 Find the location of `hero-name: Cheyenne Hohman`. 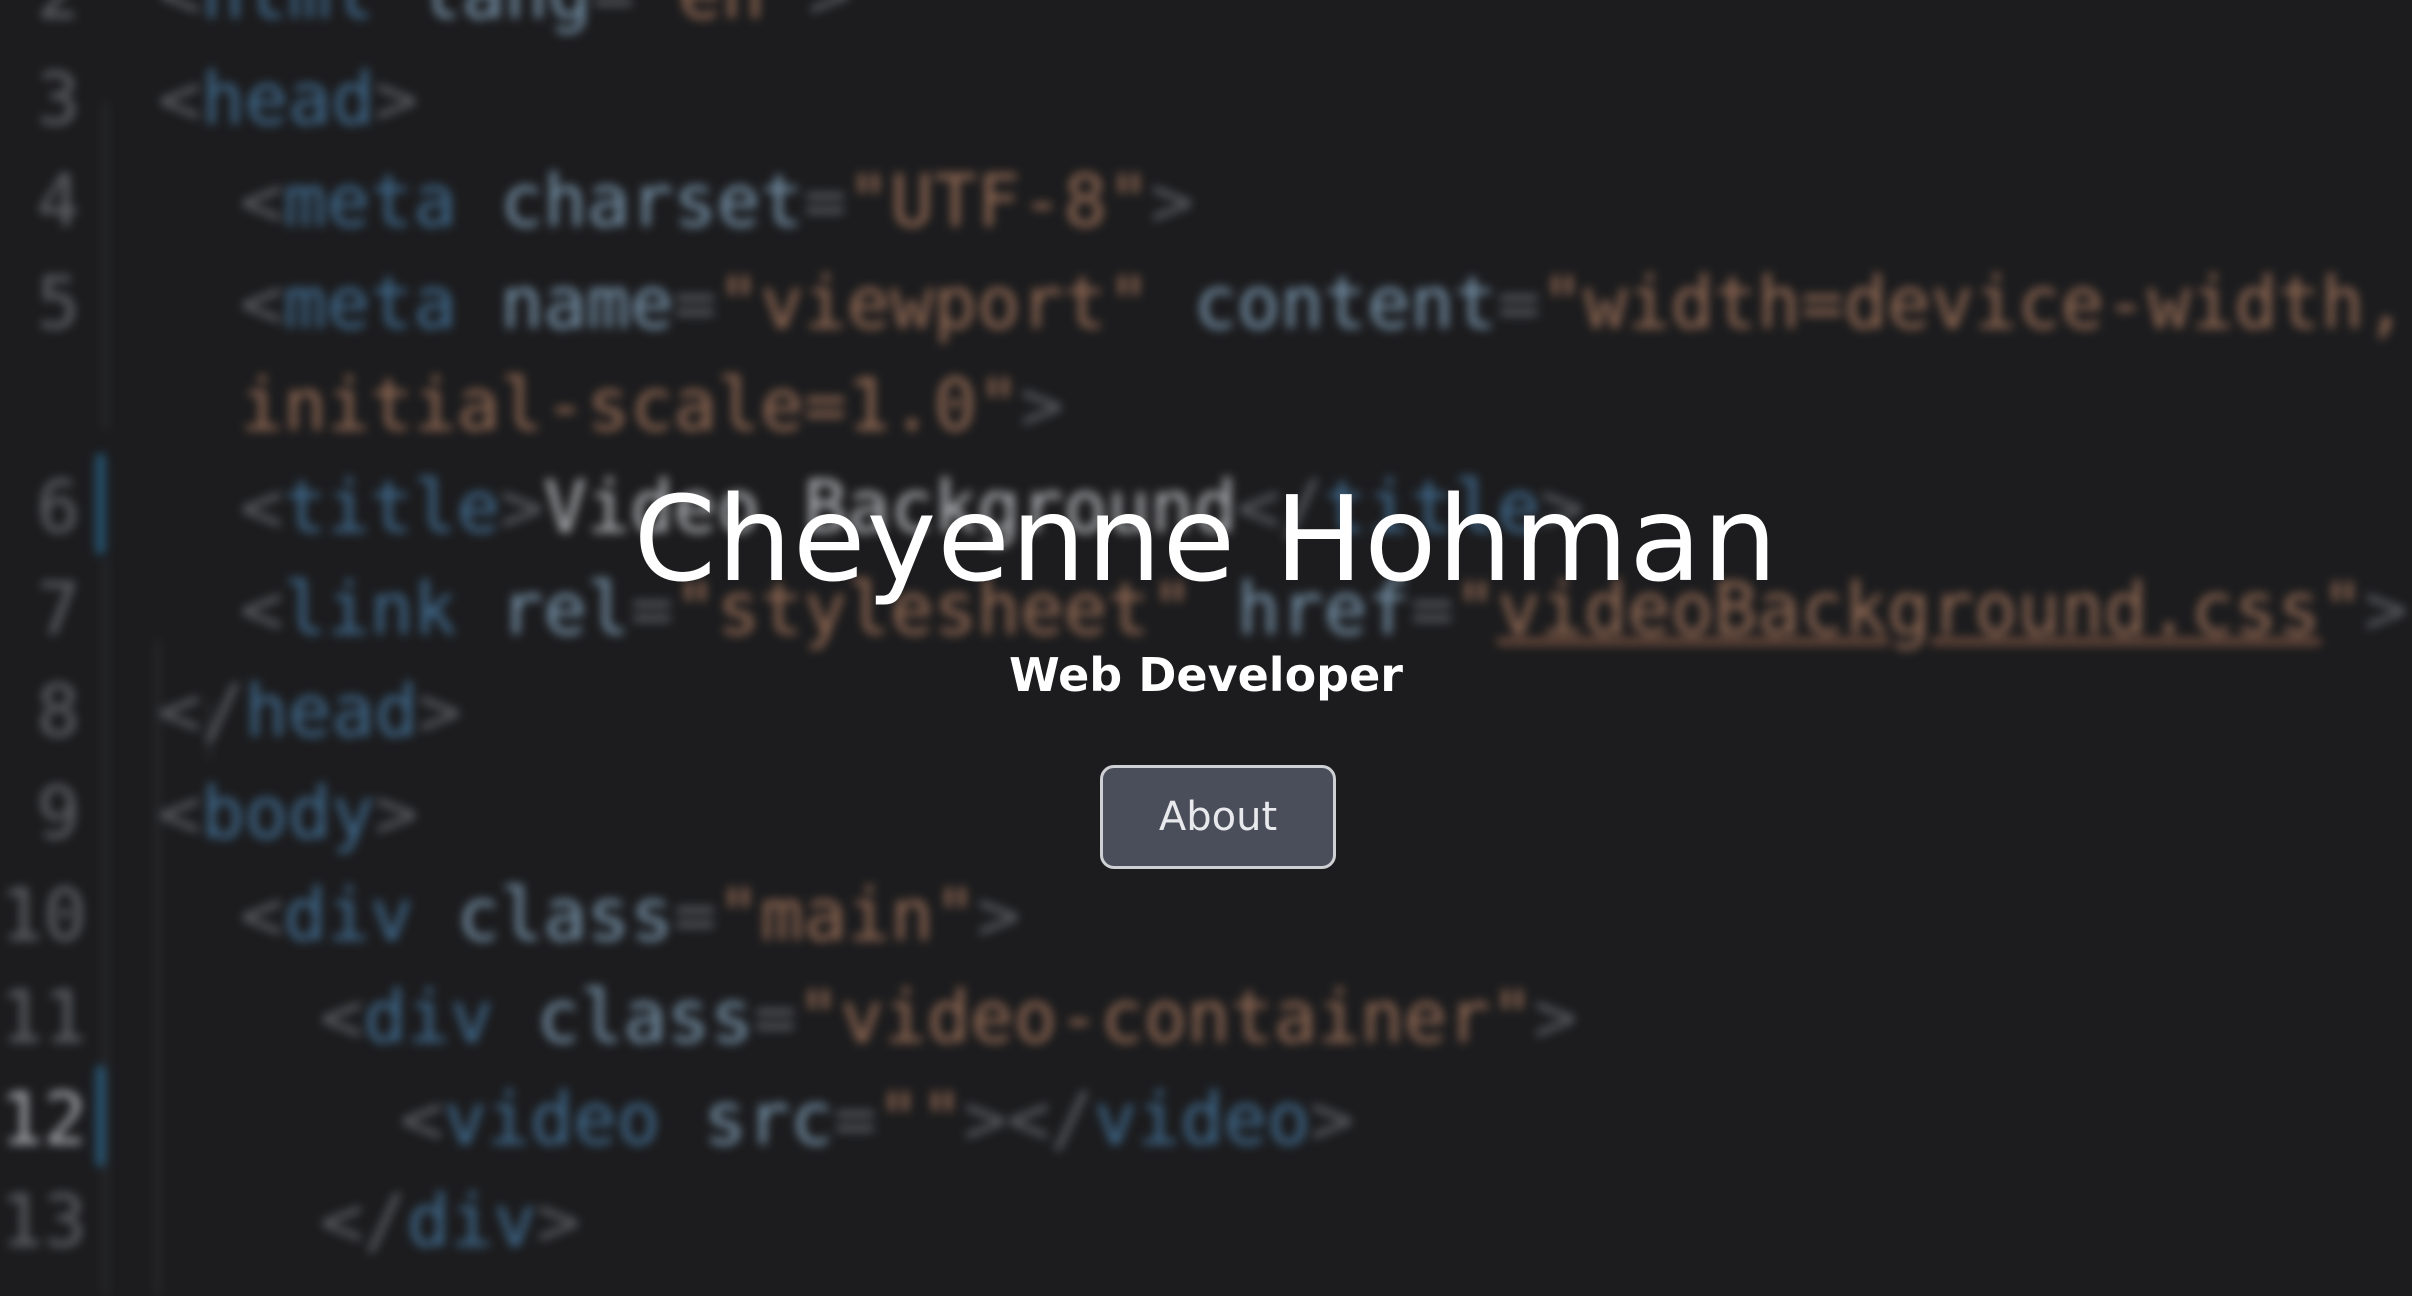

hero-name: Cheyenne Hohman is located at coordinates (1206, 539).